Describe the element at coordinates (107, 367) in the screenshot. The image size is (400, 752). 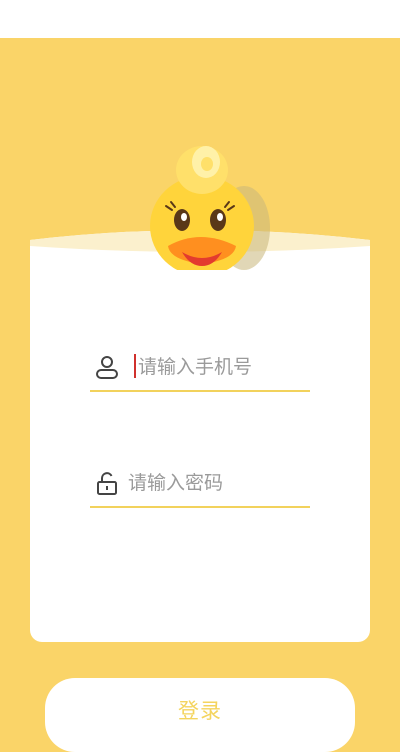
I see `user-icon` at that location.